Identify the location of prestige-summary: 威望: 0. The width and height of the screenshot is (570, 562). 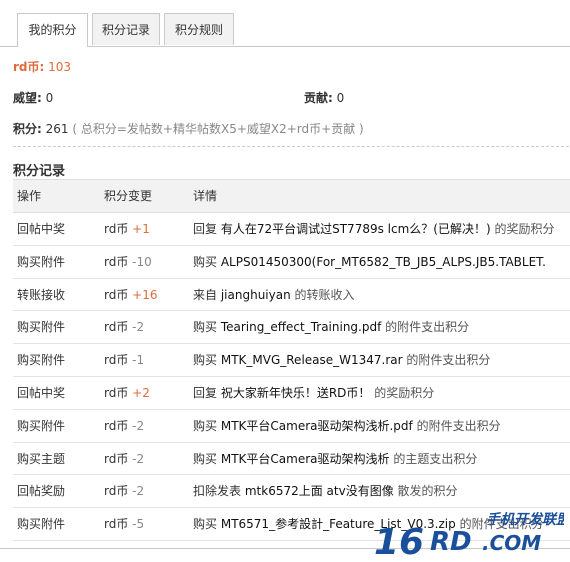
(33, 97).